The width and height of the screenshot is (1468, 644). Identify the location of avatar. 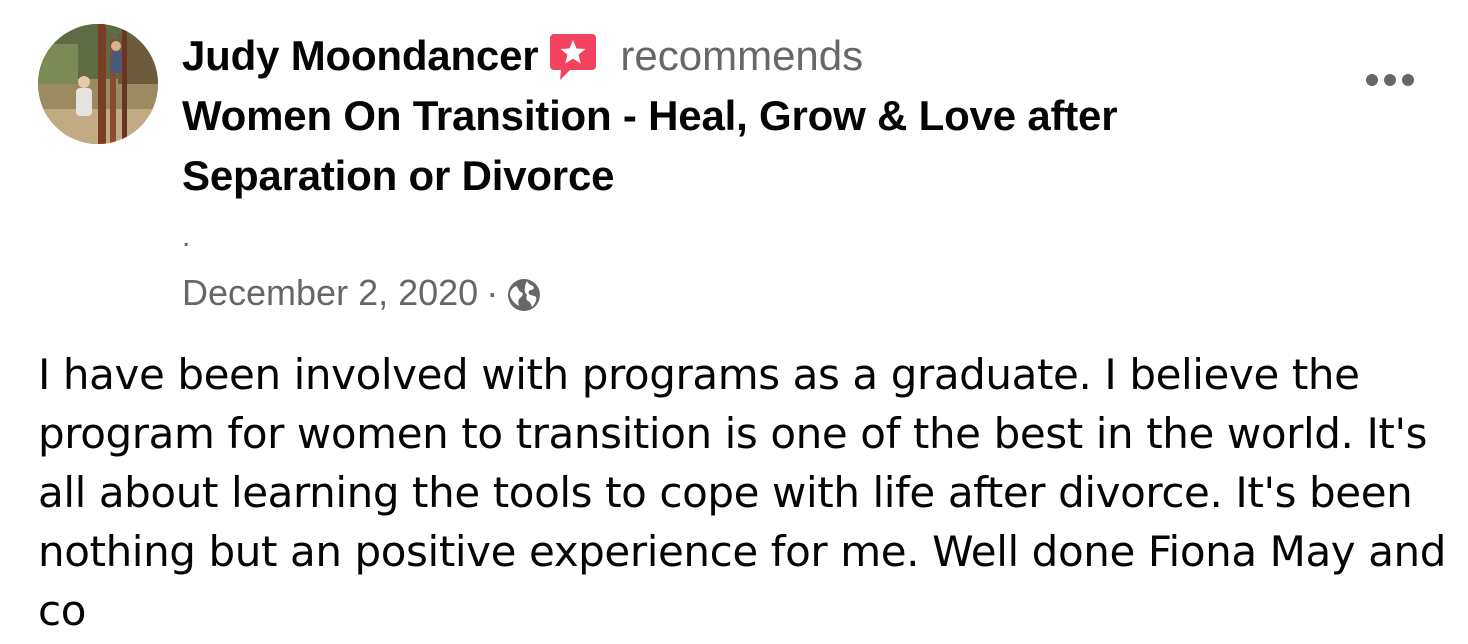
(98, 84).